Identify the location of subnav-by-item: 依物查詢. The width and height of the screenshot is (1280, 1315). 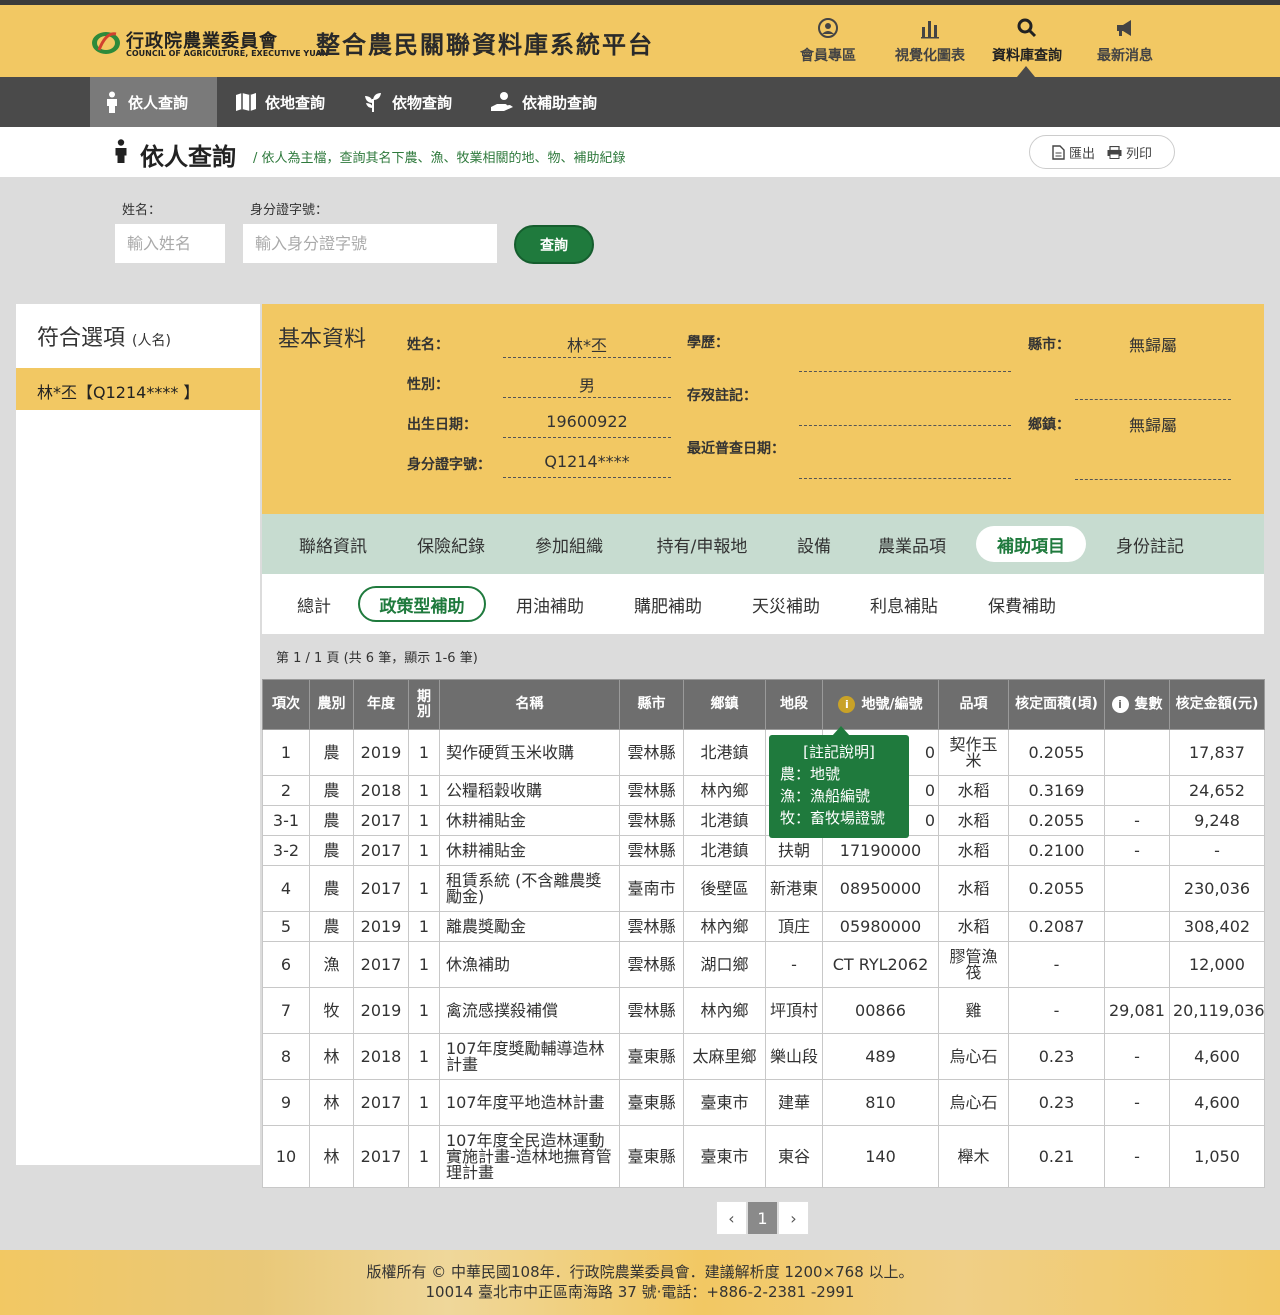
(407, 102).